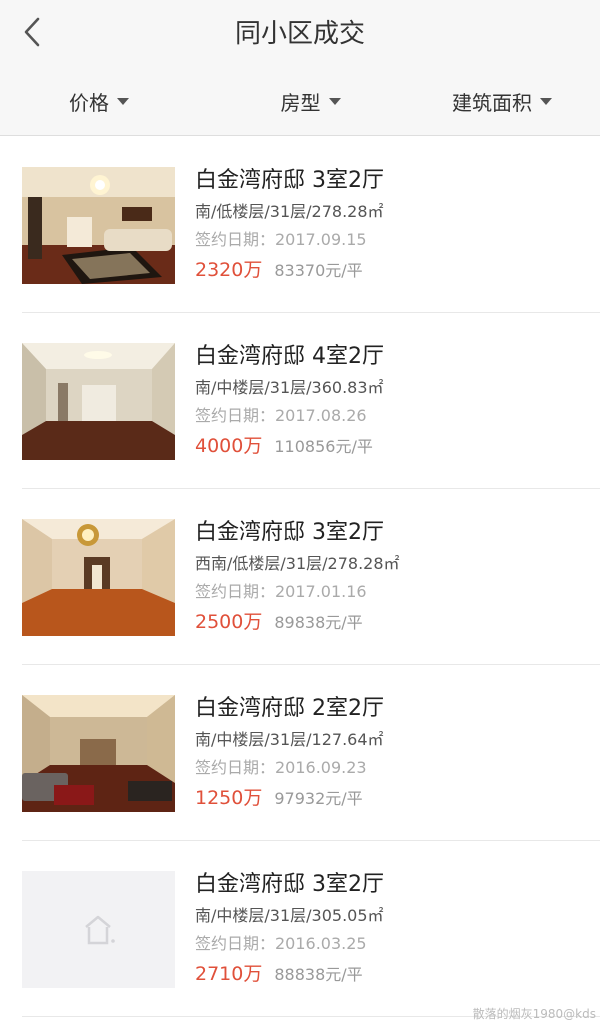  I want to click on listing-attributes: 西南/低楼层/31层/278.28㎡, so click(297, 563).